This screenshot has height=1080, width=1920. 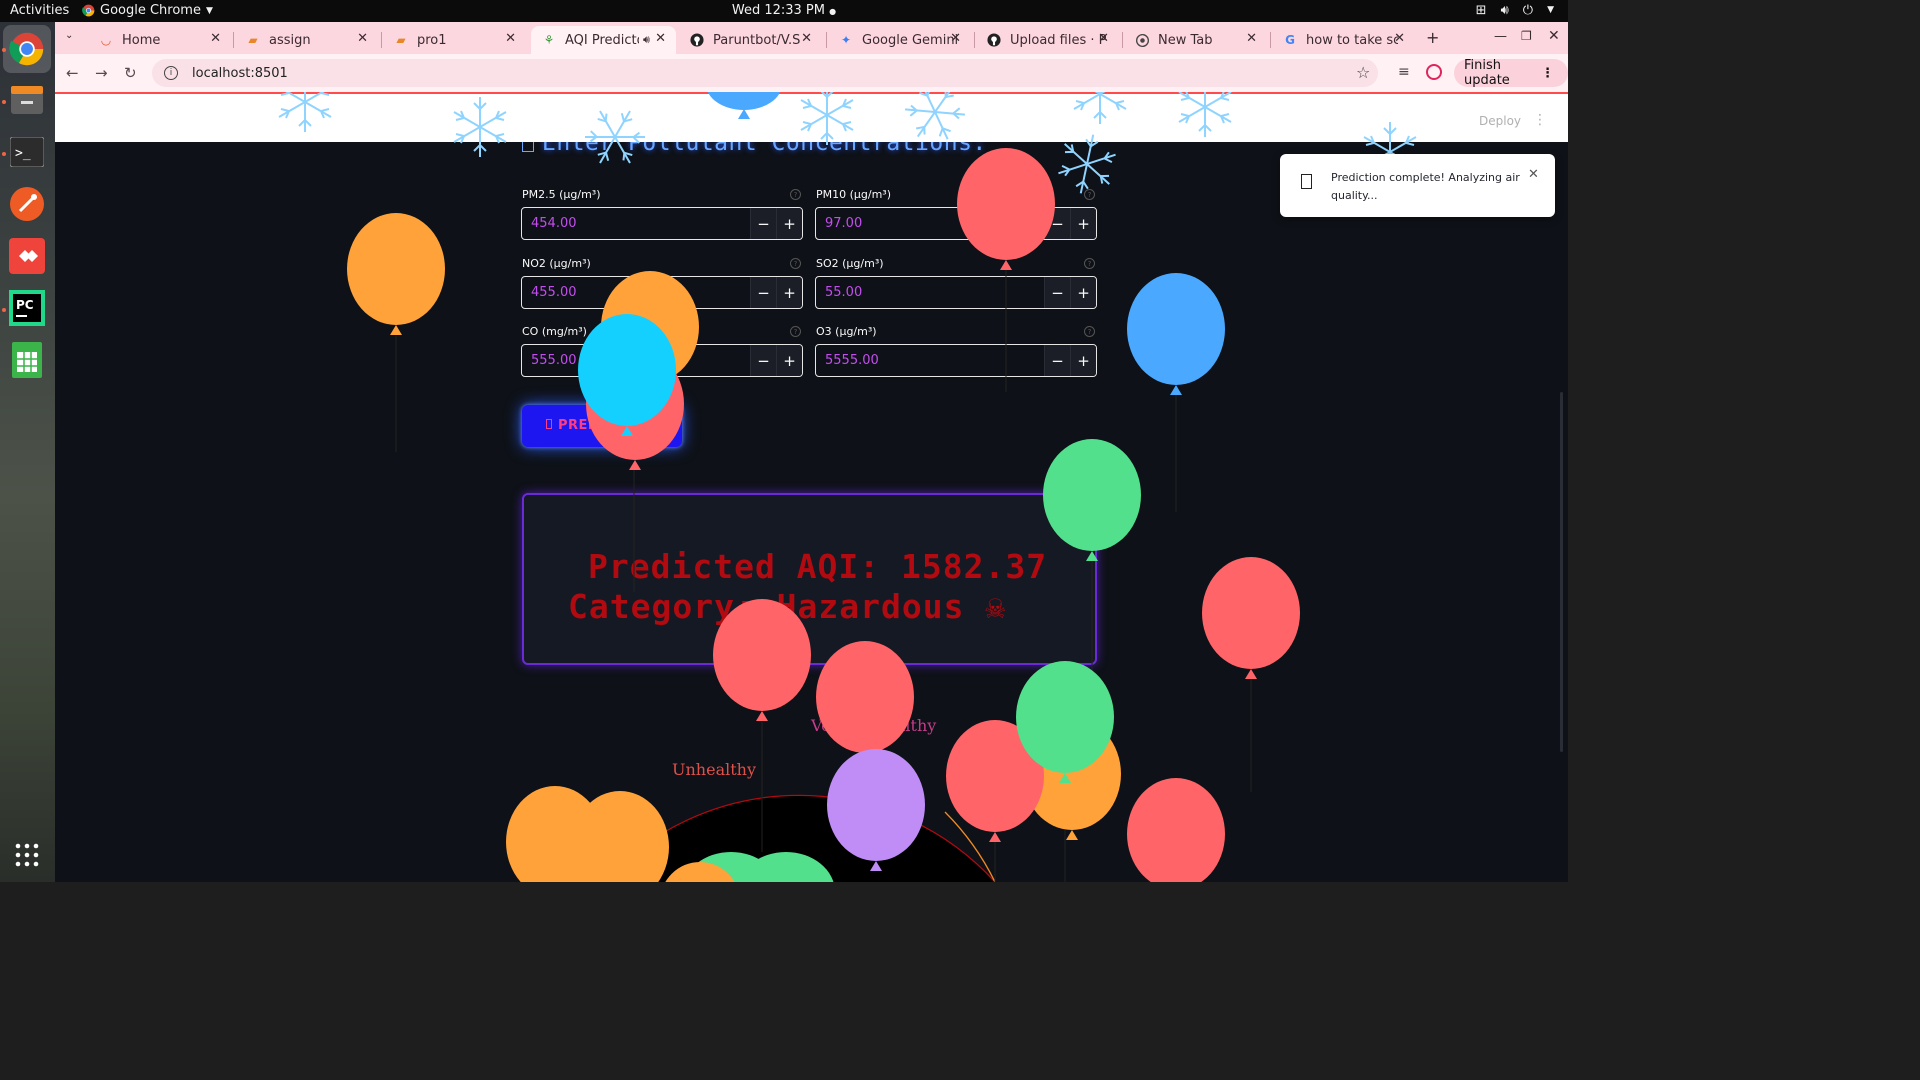 I want to click on tab-title: New Tab, so click(x=1185, y=40).